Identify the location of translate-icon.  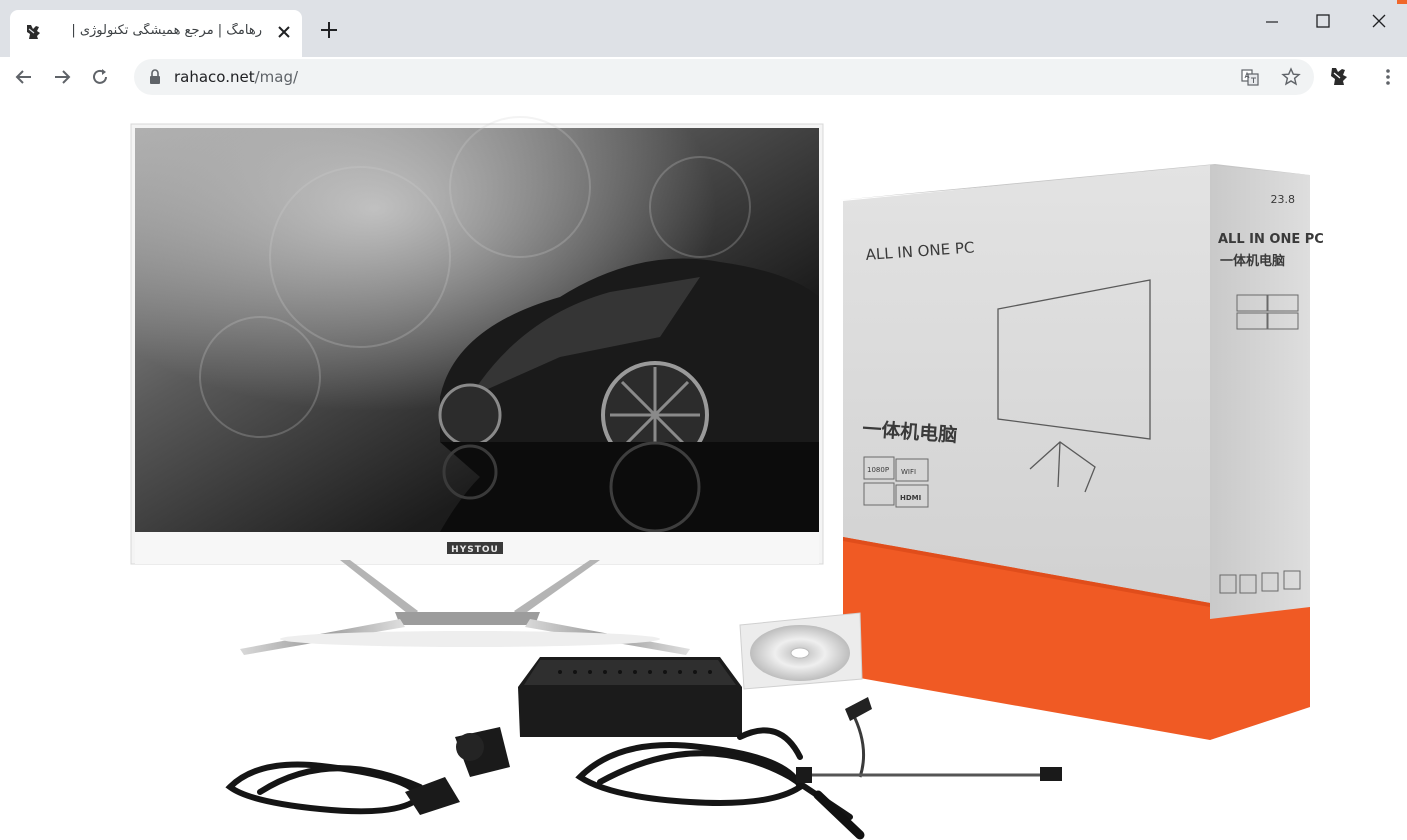
(1250, 77).